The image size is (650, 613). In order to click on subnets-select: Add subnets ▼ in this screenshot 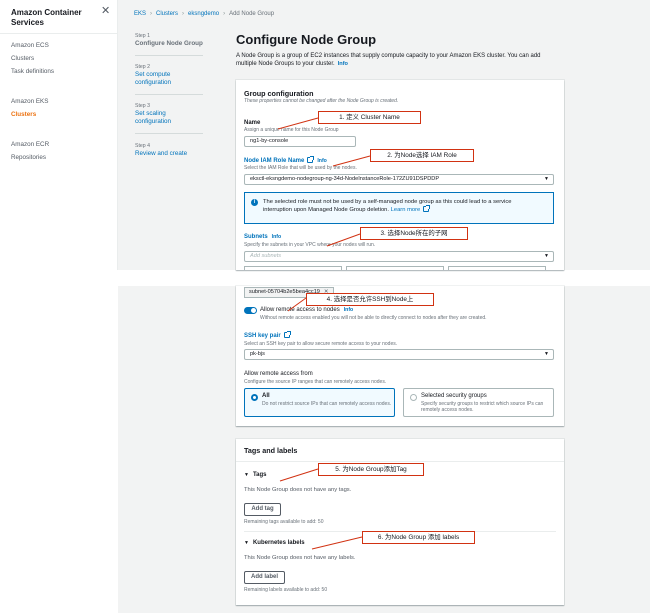, I will do `click(399, 256)`.